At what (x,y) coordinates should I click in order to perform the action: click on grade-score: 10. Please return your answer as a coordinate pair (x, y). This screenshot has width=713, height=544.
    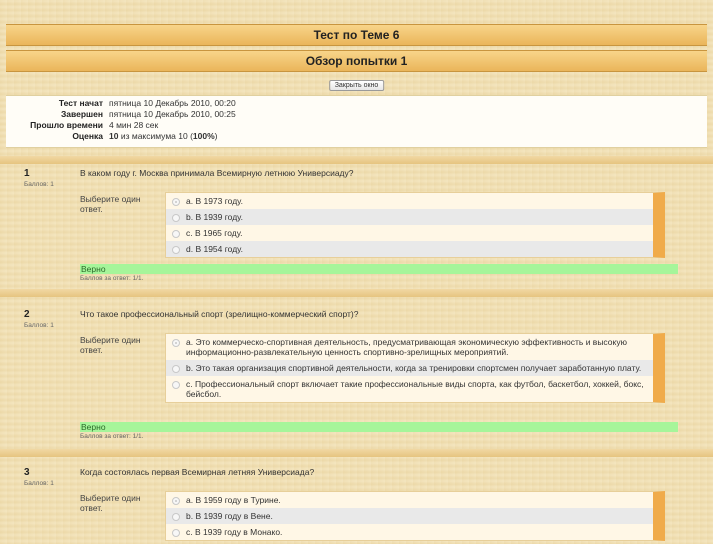
    Looking at the image, I should click on (114, 136).